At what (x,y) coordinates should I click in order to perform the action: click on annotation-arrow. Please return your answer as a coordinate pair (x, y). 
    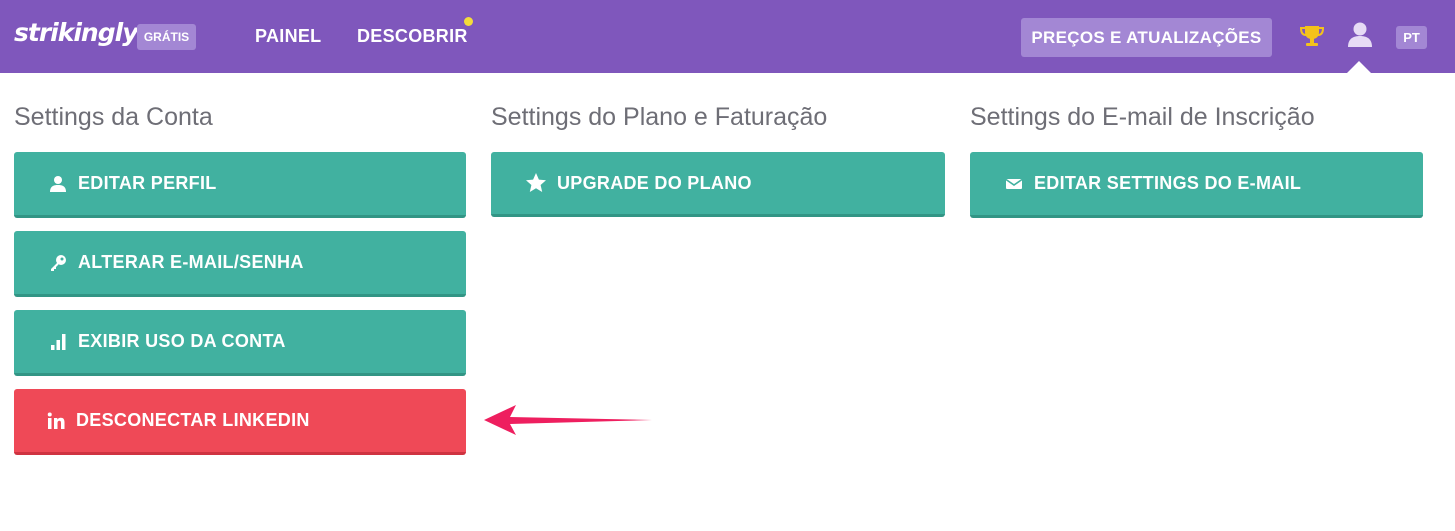
    Looking at the image, I should click on (567, 420).